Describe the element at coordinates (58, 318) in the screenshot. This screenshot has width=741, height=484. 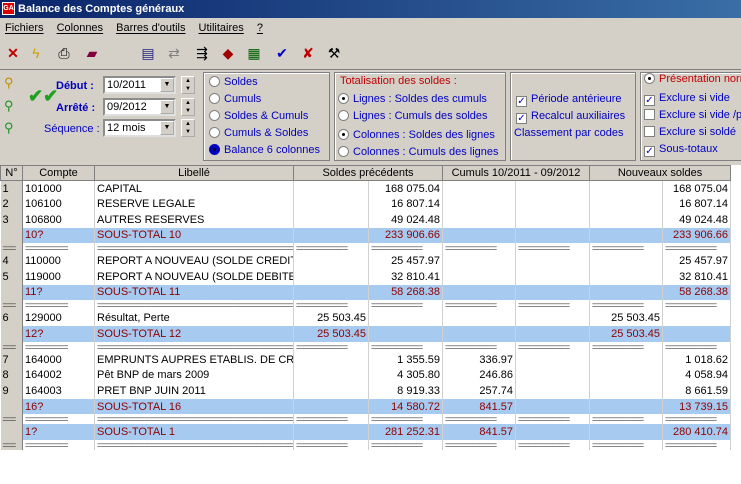
I see `cell-compte: 129000` at that location.